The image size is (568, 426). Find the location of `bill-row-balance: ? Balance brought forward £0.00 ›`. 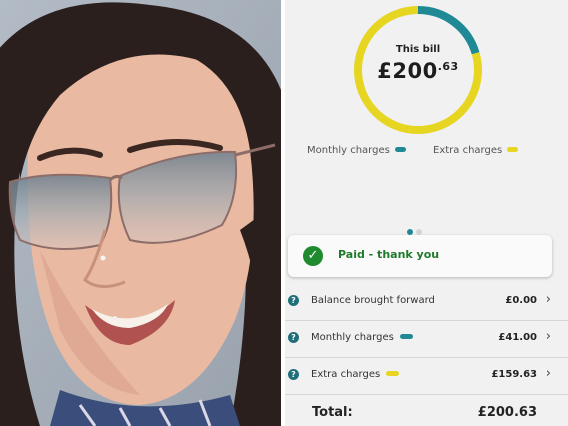

bill-row-balance: ? Balance brought forward £0.00 › is located at coordinates (426, 302).